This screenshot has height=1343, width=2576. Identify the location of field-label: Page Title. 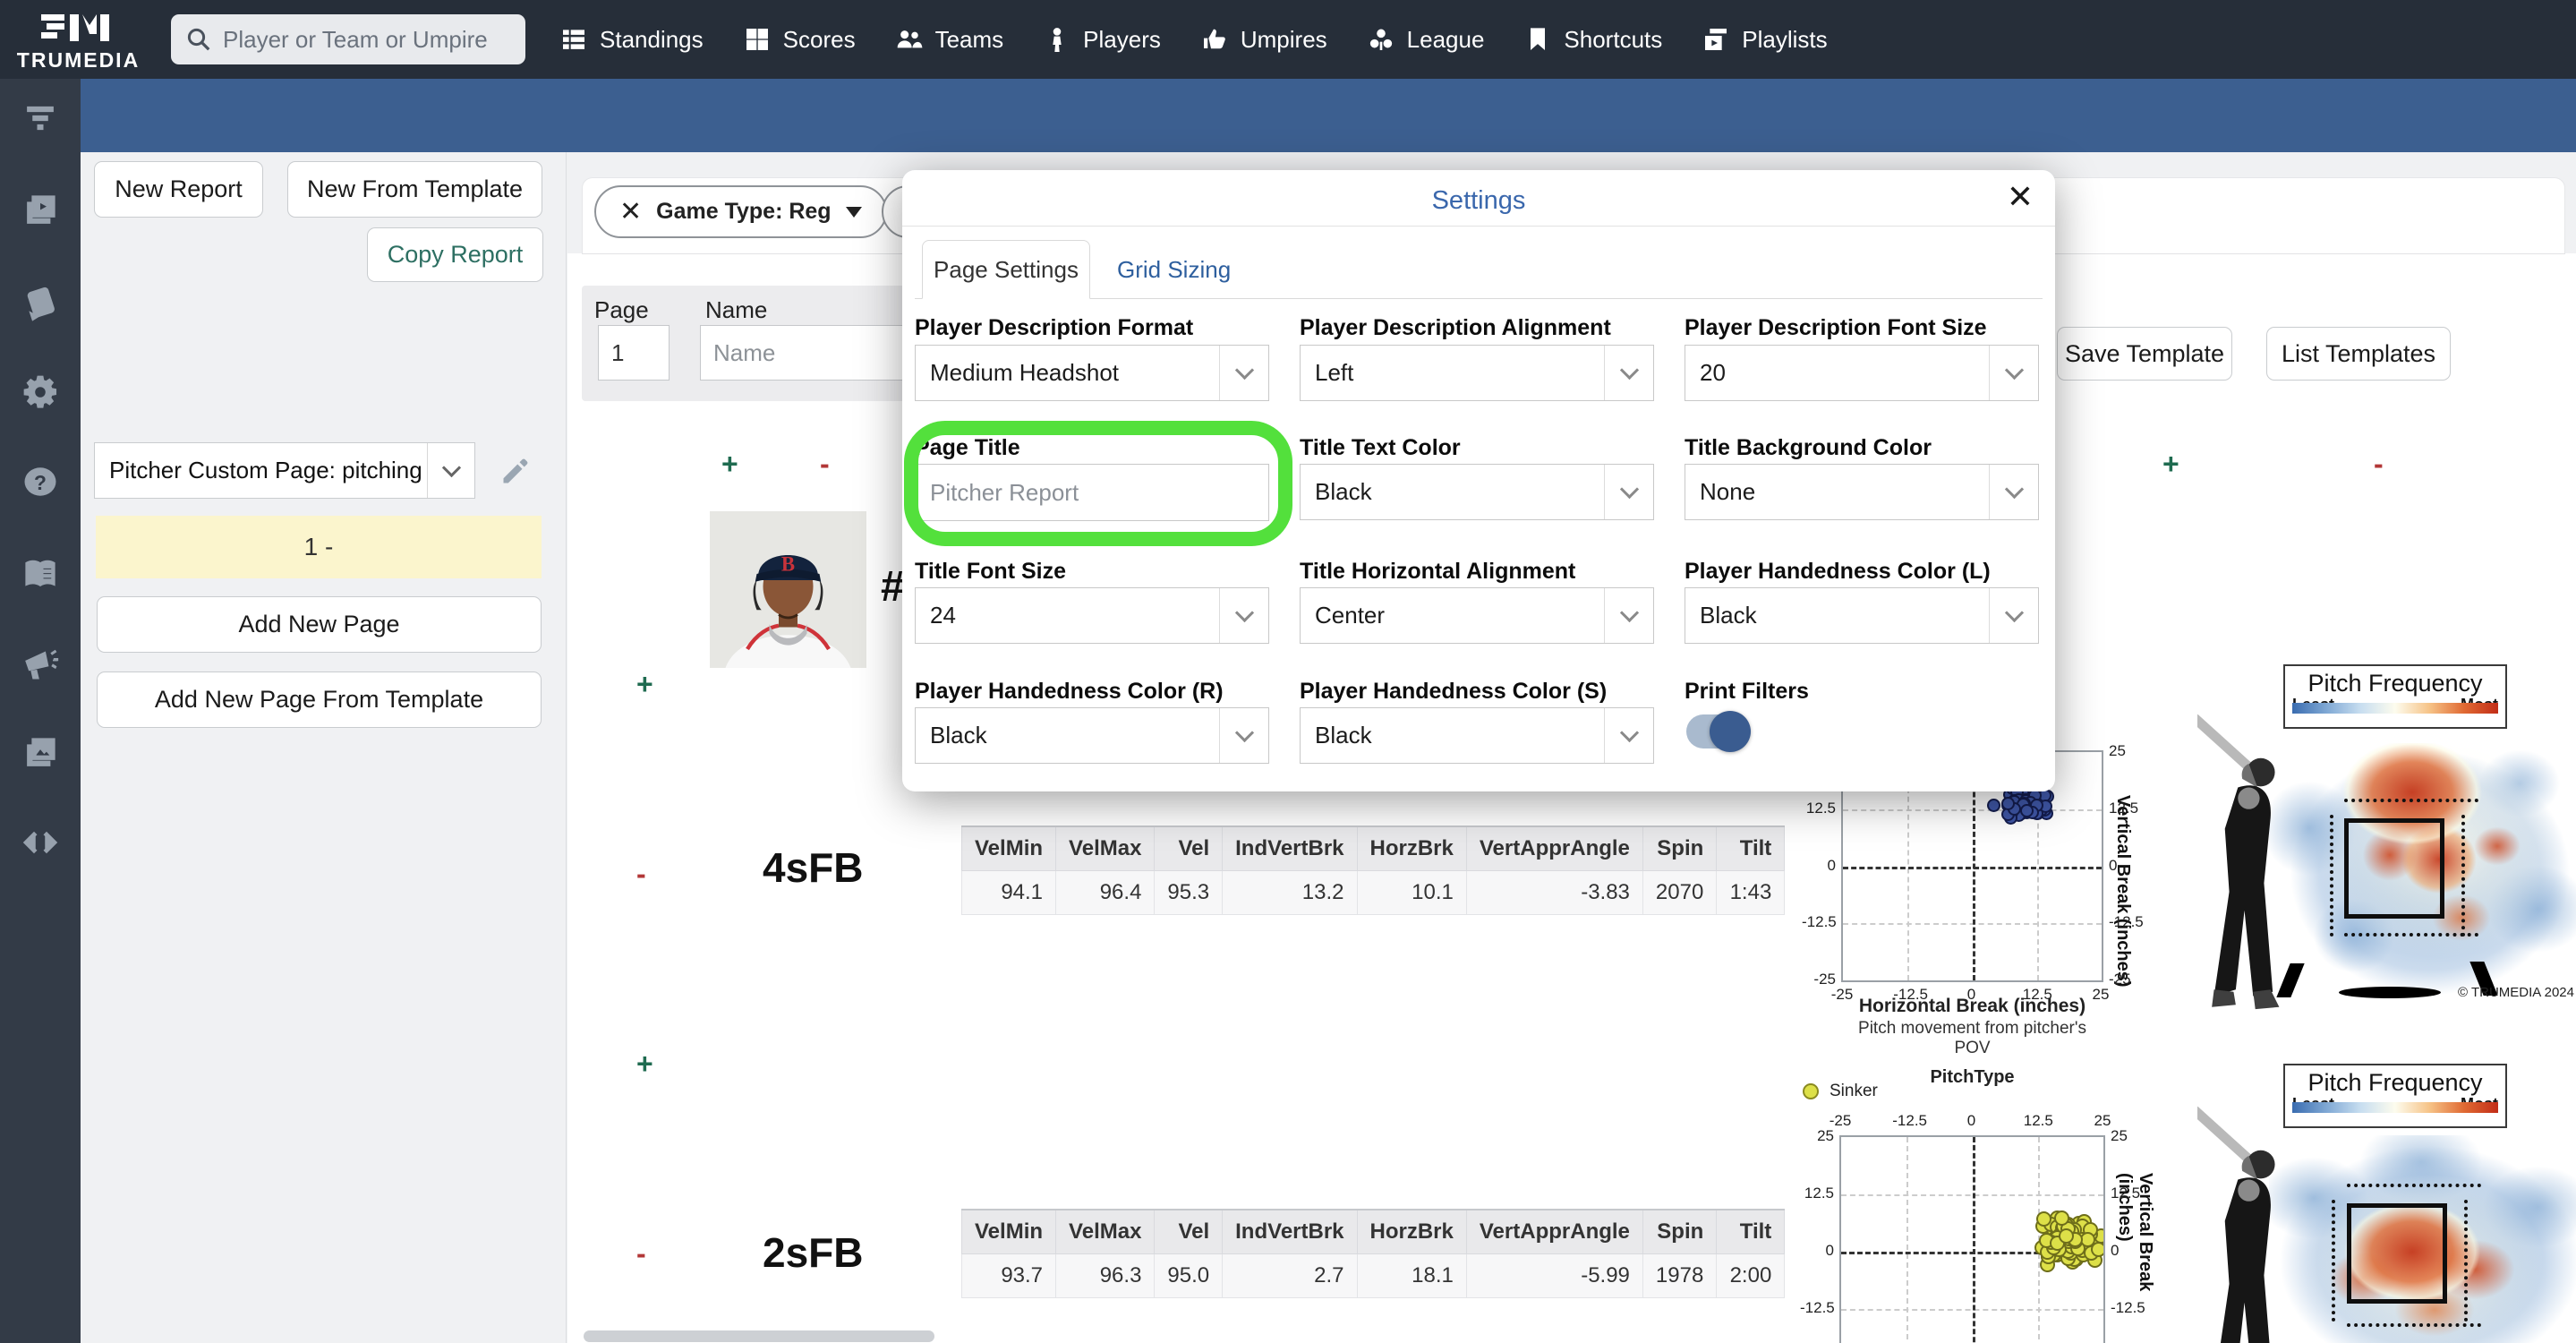
(967, 447).